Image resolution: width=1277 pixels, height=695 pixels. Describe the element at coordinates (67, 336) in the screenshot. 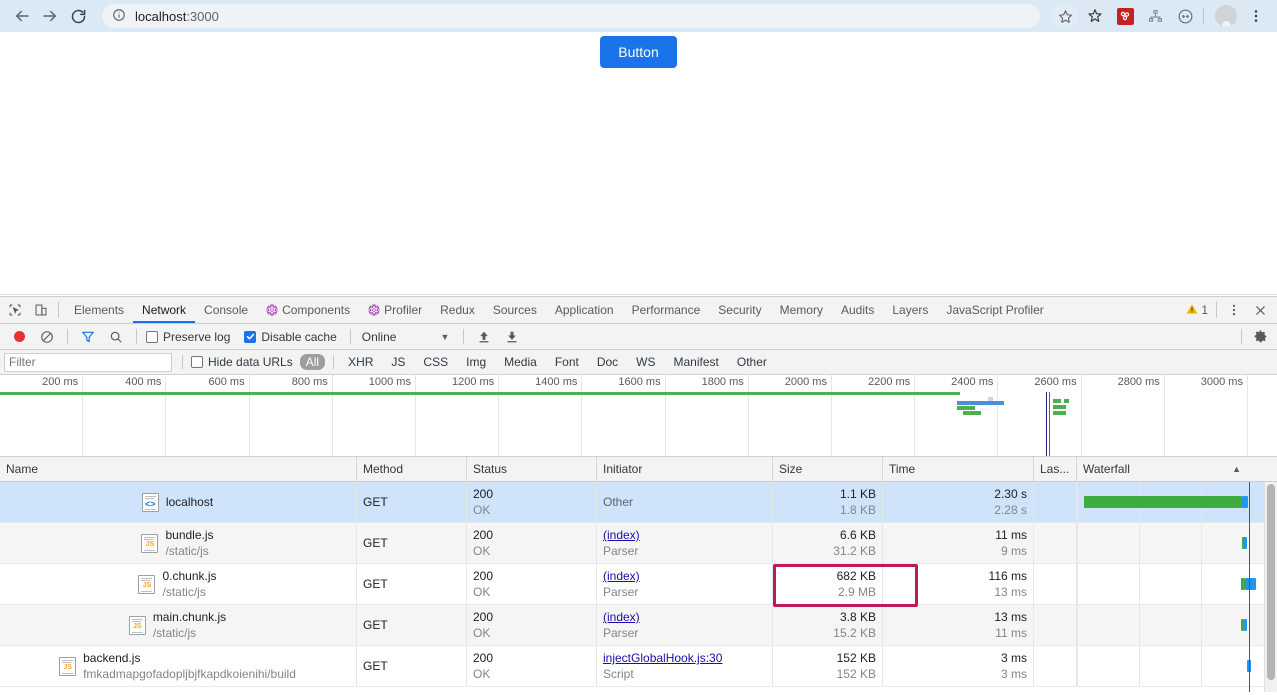

I see `toolbar-divider` at that location.